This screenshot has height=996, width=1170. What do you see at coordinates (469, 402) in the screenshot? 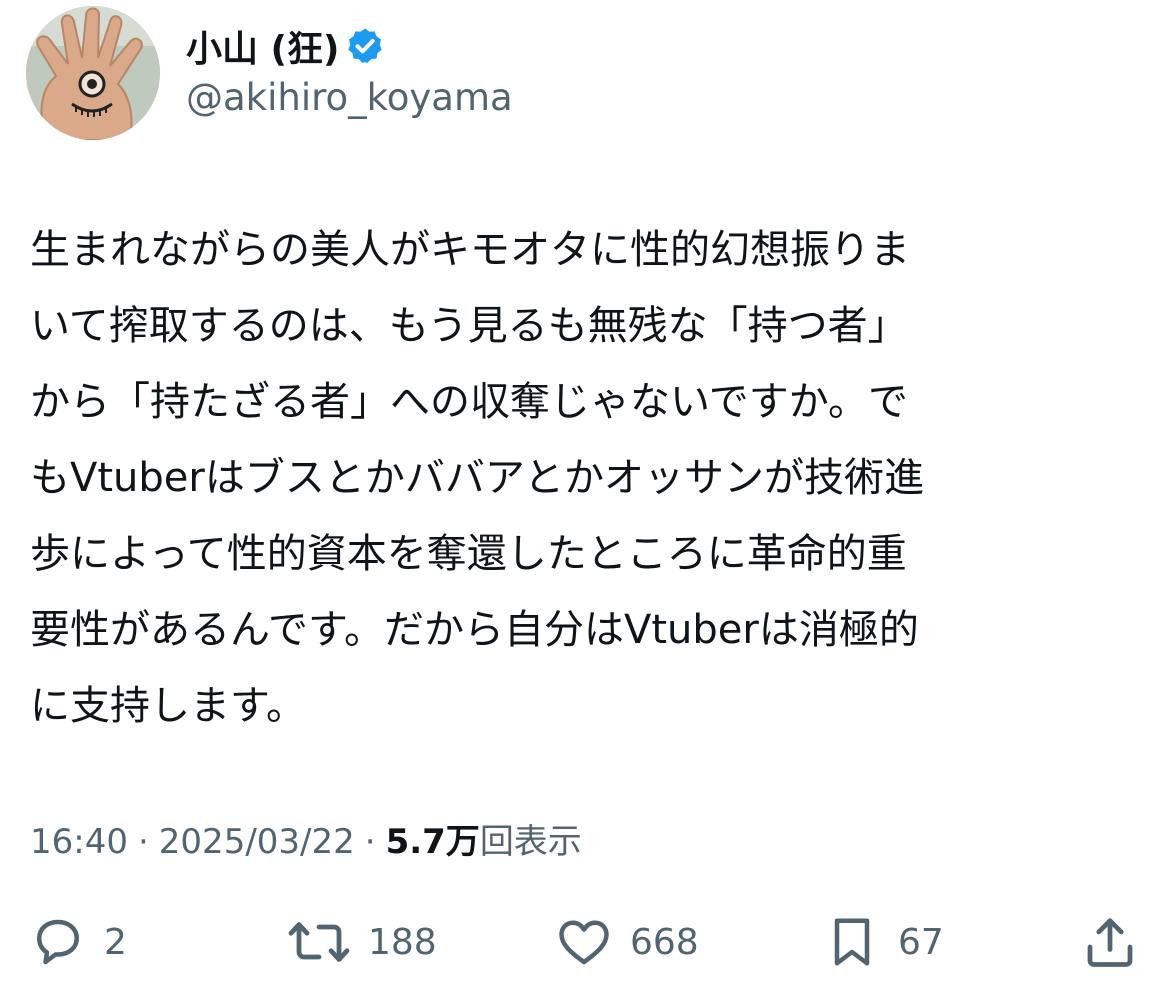
I see `tweet-text-line: から「持たざる者」への収奪じゃないですか。で` at bounding box center [469, 402].